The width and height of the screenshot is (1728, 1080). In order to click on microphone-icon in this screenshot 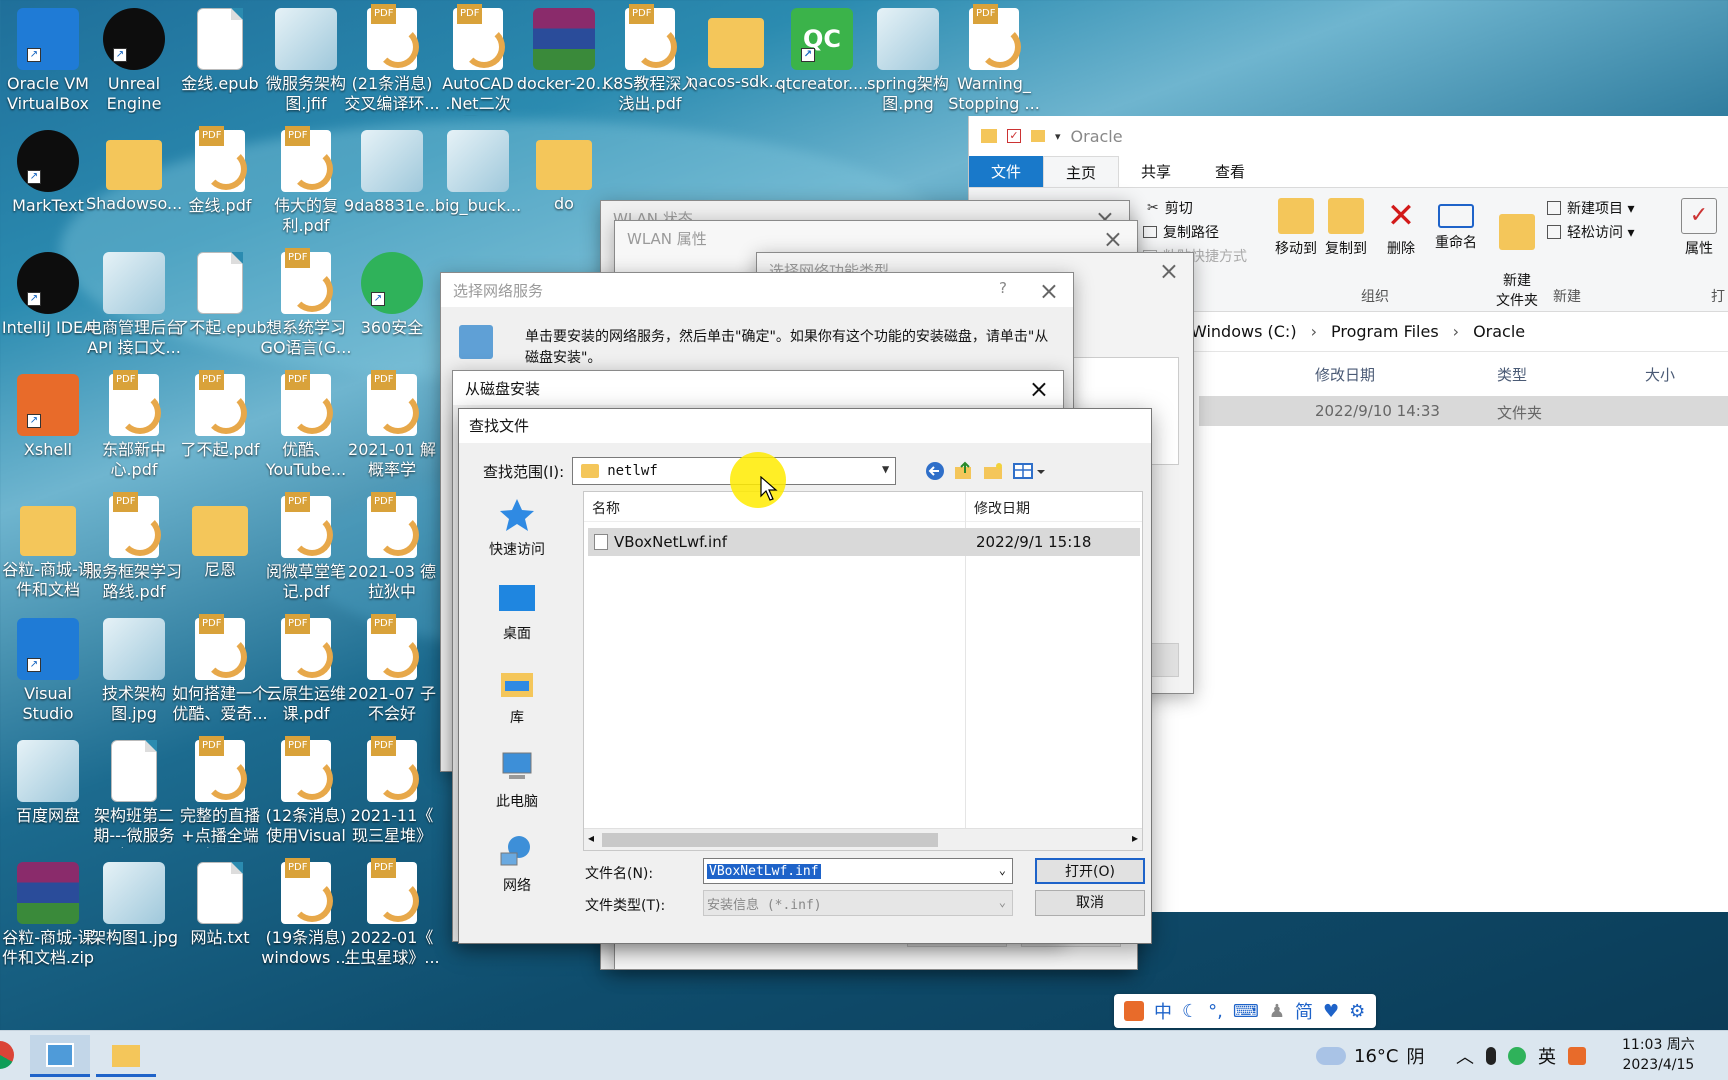, I will do `click(1491, 1056)`.